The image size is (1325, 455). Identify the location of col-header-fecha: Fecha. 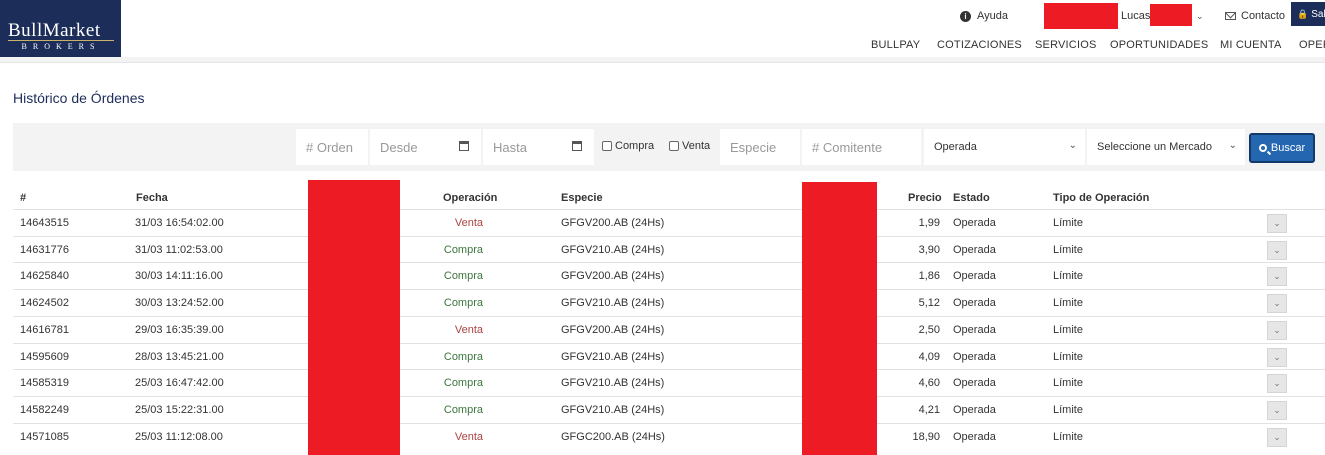
(152, 198).